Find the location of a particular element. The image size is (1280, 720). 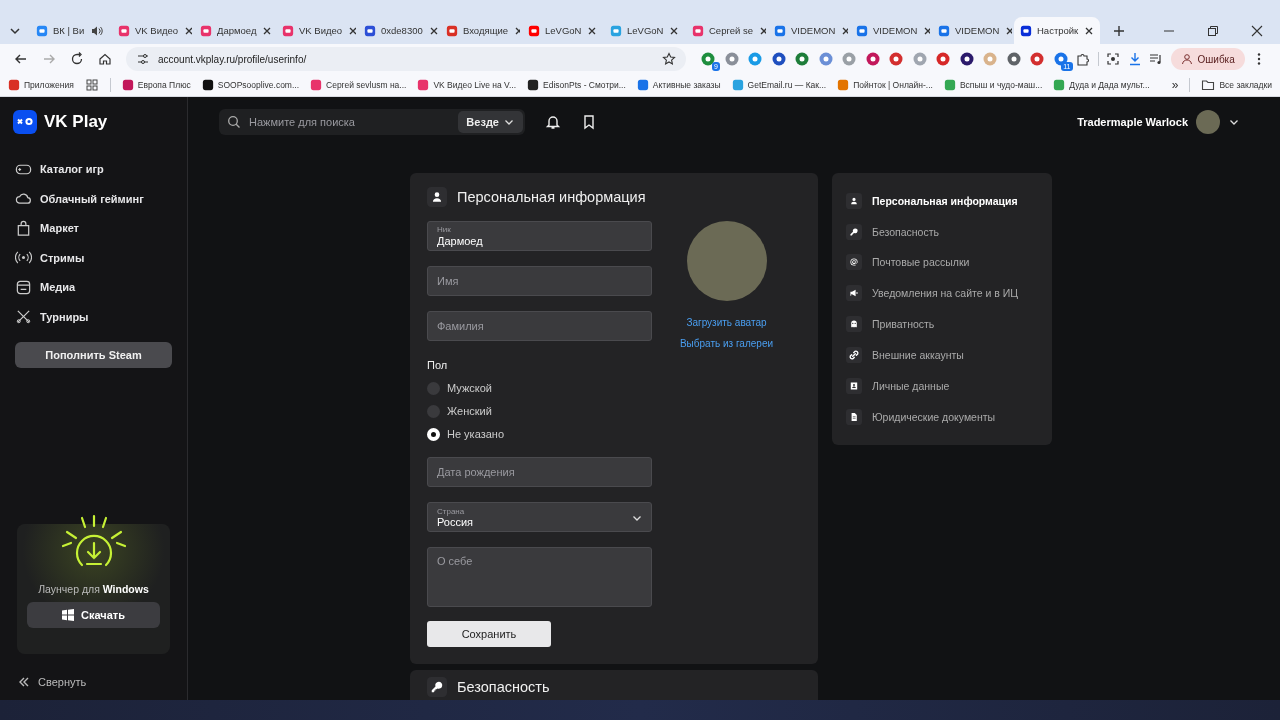

browser-tab: Входящие is located at coordinates (480, 30).